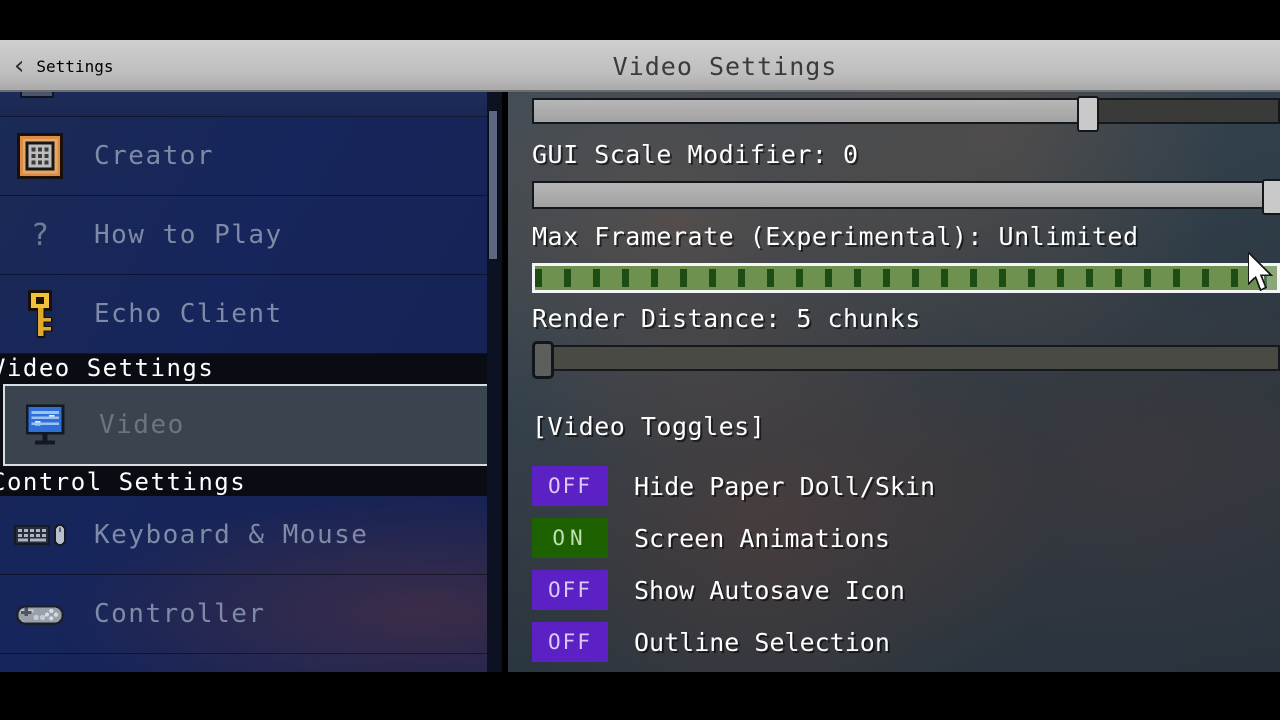 This screenshot has height=720, width=1280. Describe the element at coordinates (785, 486) in the screenshot. I see `toggle-label: Hide Paper Doll/Skin` at that location.